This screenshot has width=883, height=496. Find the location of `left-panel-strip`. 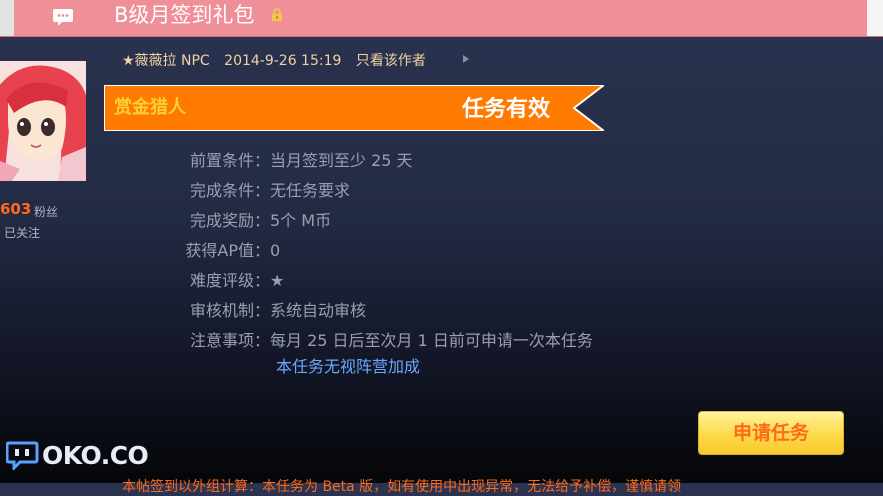

left-panel-strip is located at coordinates (7, 18).